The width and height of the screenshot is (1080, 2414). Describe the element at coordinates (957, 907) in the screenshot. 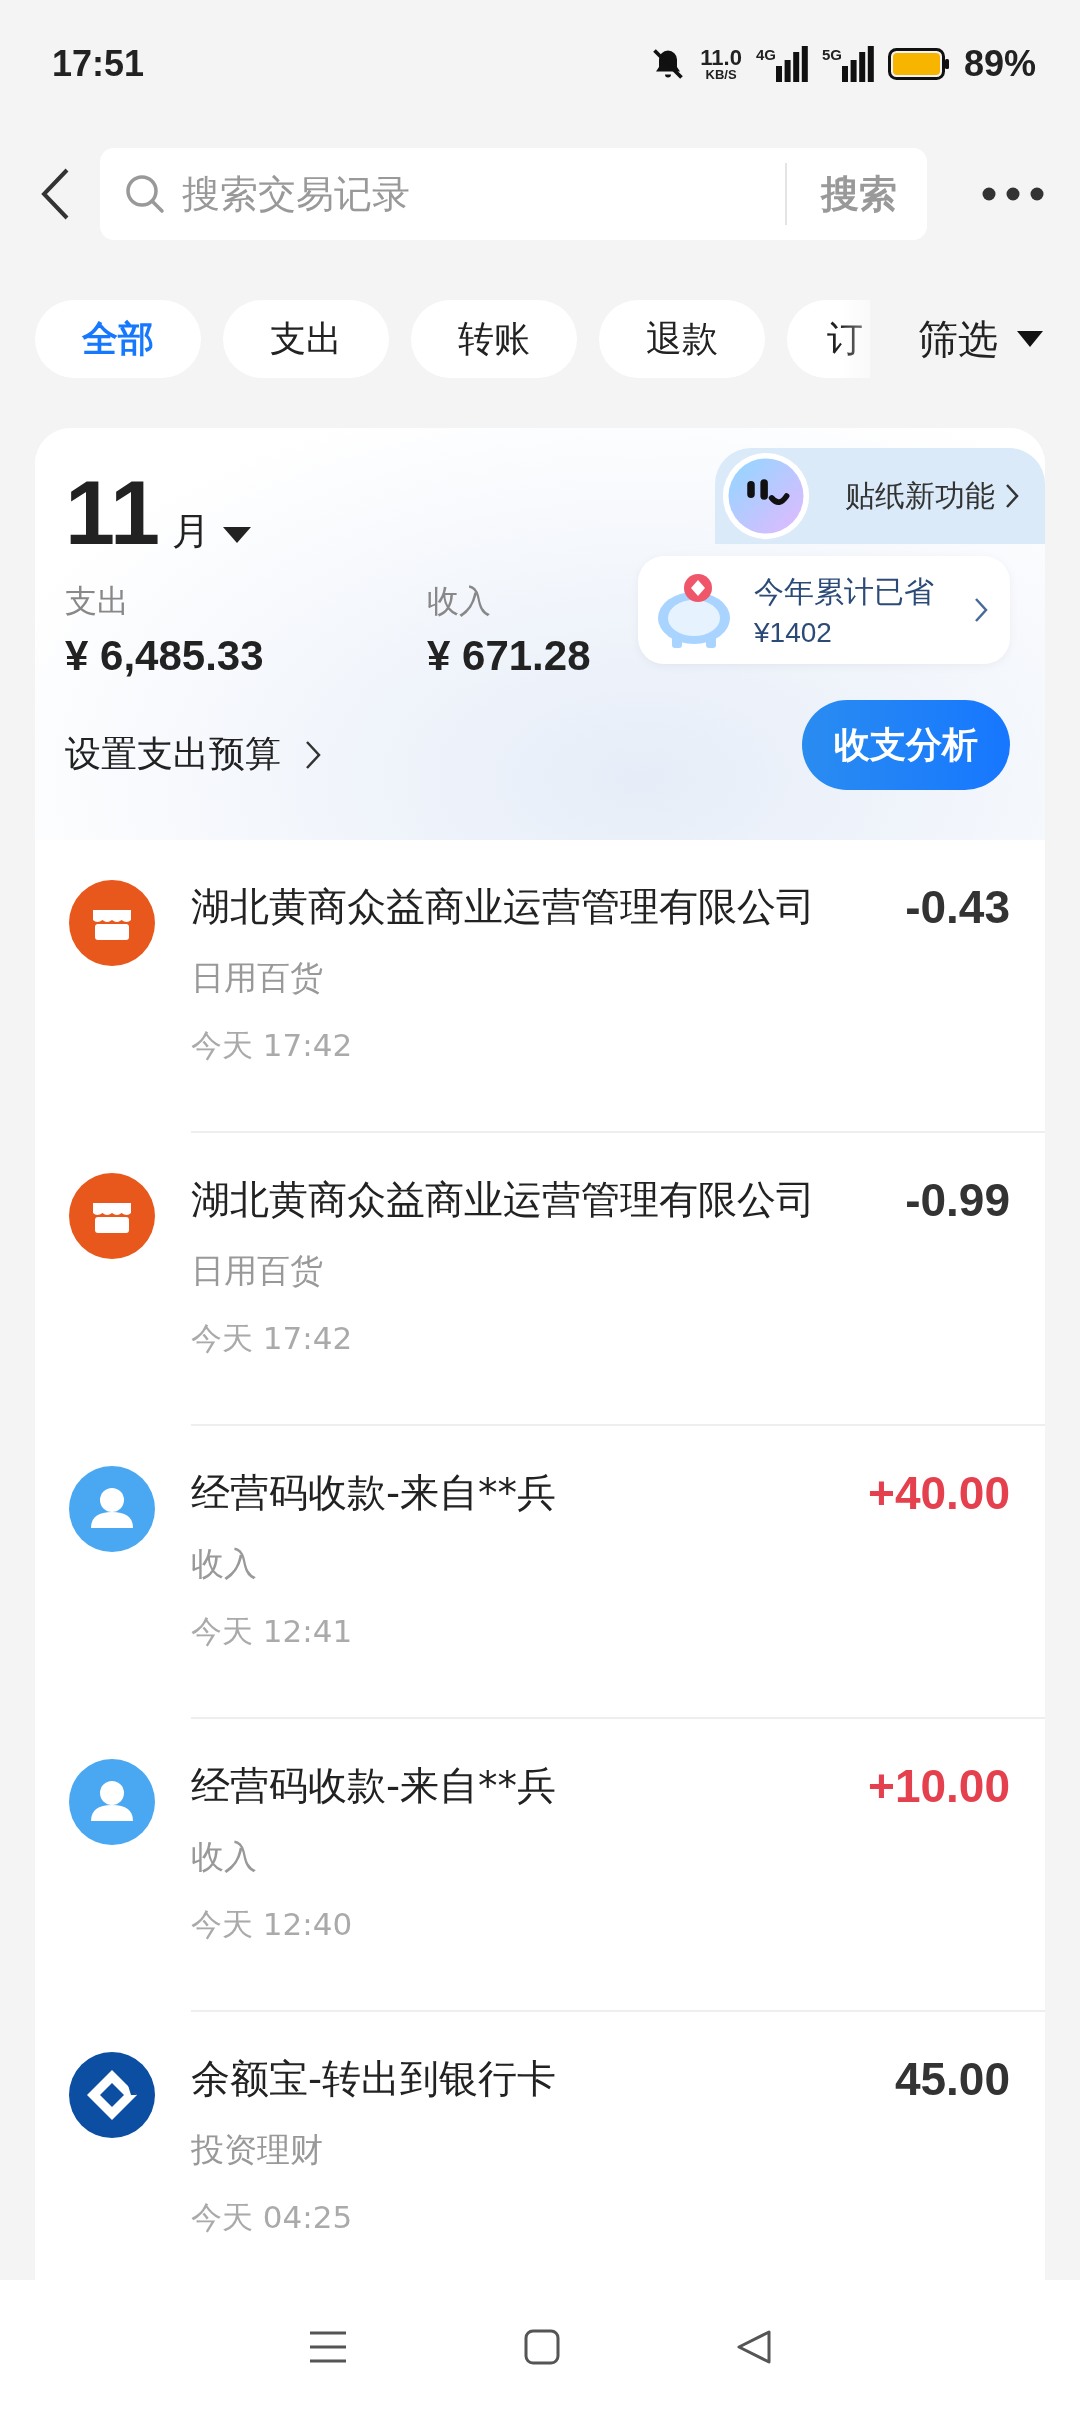

I see `transaction-amount: -0.43` at that location.